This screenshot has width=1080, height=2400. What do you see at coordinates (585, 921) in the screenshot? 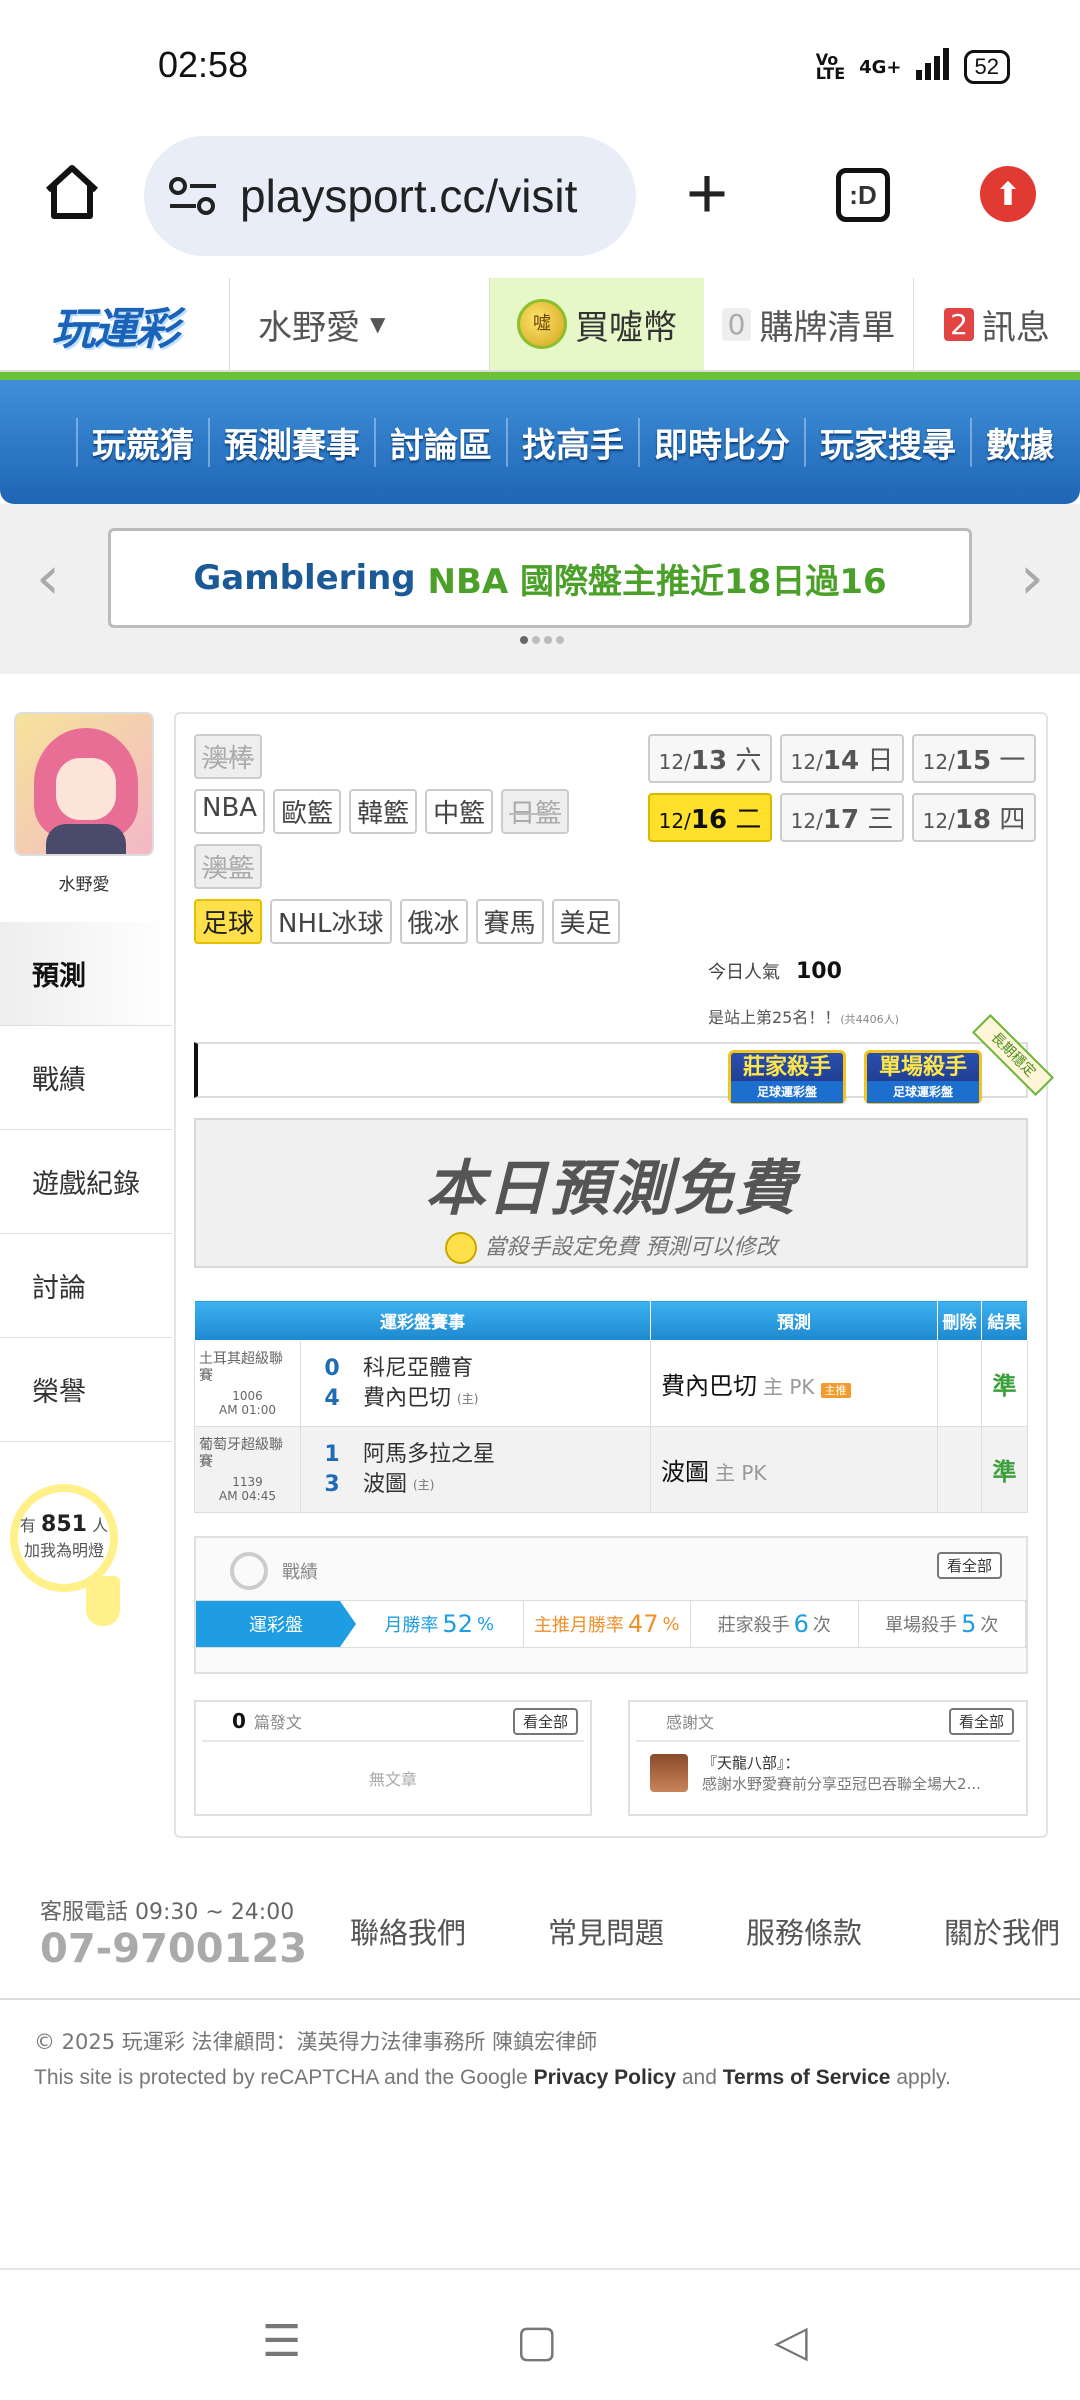
I see `sport-tag: 美足` at bounding box center [585, 921].